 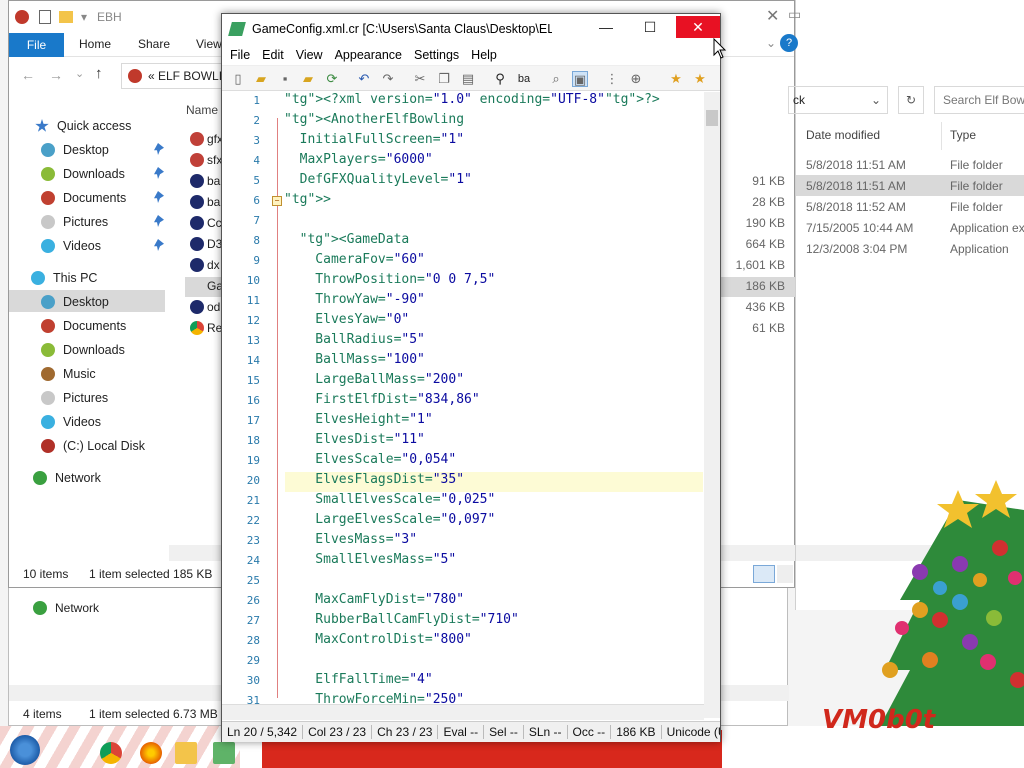 What do you see at coordinates (389, 499) in the screenshot?
I see `code-line: SmallElvesScale="0,025"` at bounding box center [389, 499].